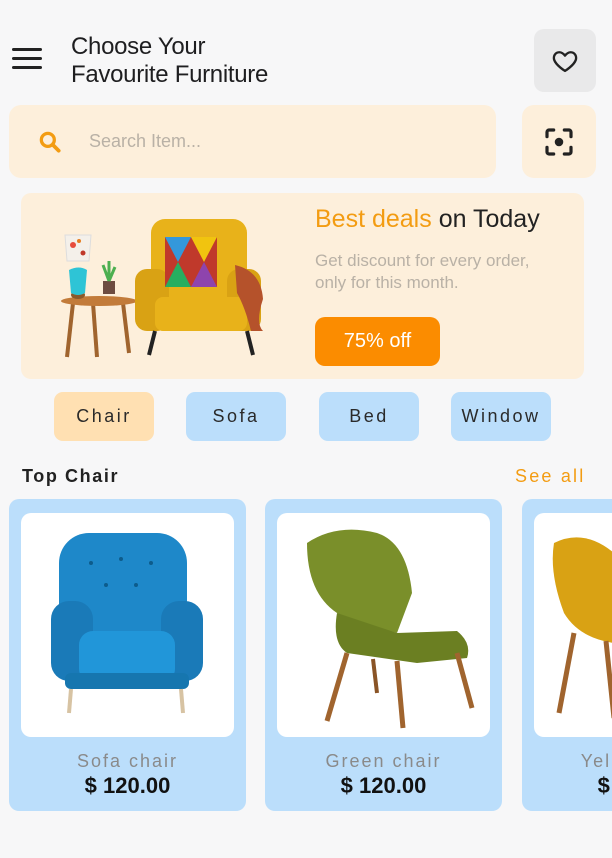 The height and width of the screenshot is (858, 612). I want to click on armchair-illustration, so click(162, 288).